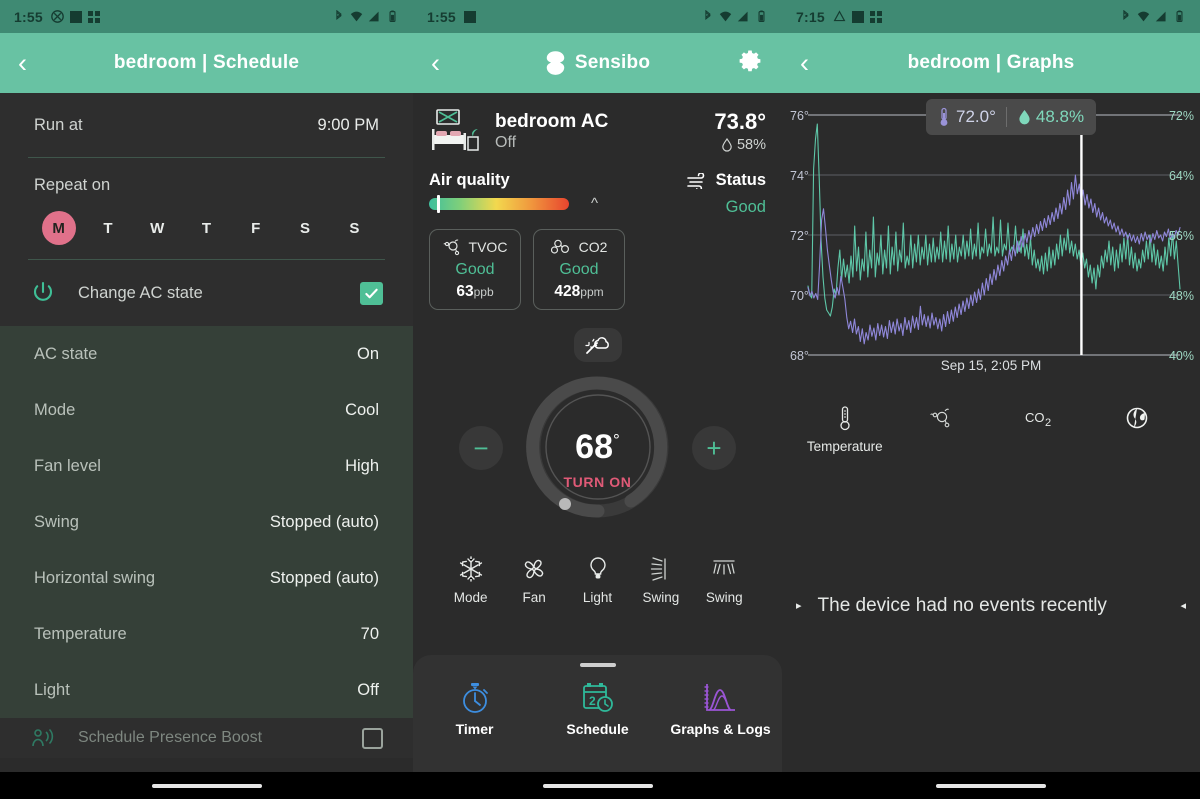 The height and width of the screenshot is (799, 1200). What do you see at coordinates (1181, 236) in the screenshot?
I see `chart-ytick-right-2: 56%` at bounding box center [1181, 236].